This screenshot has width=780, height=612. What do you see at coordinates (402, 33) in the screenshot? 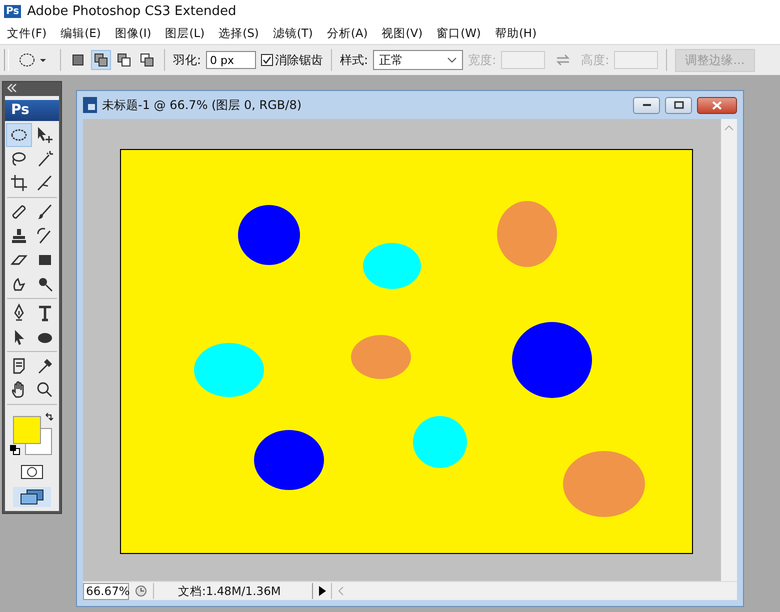
I see `menu-item: 视图(V)` at bounding box center [402, 33].